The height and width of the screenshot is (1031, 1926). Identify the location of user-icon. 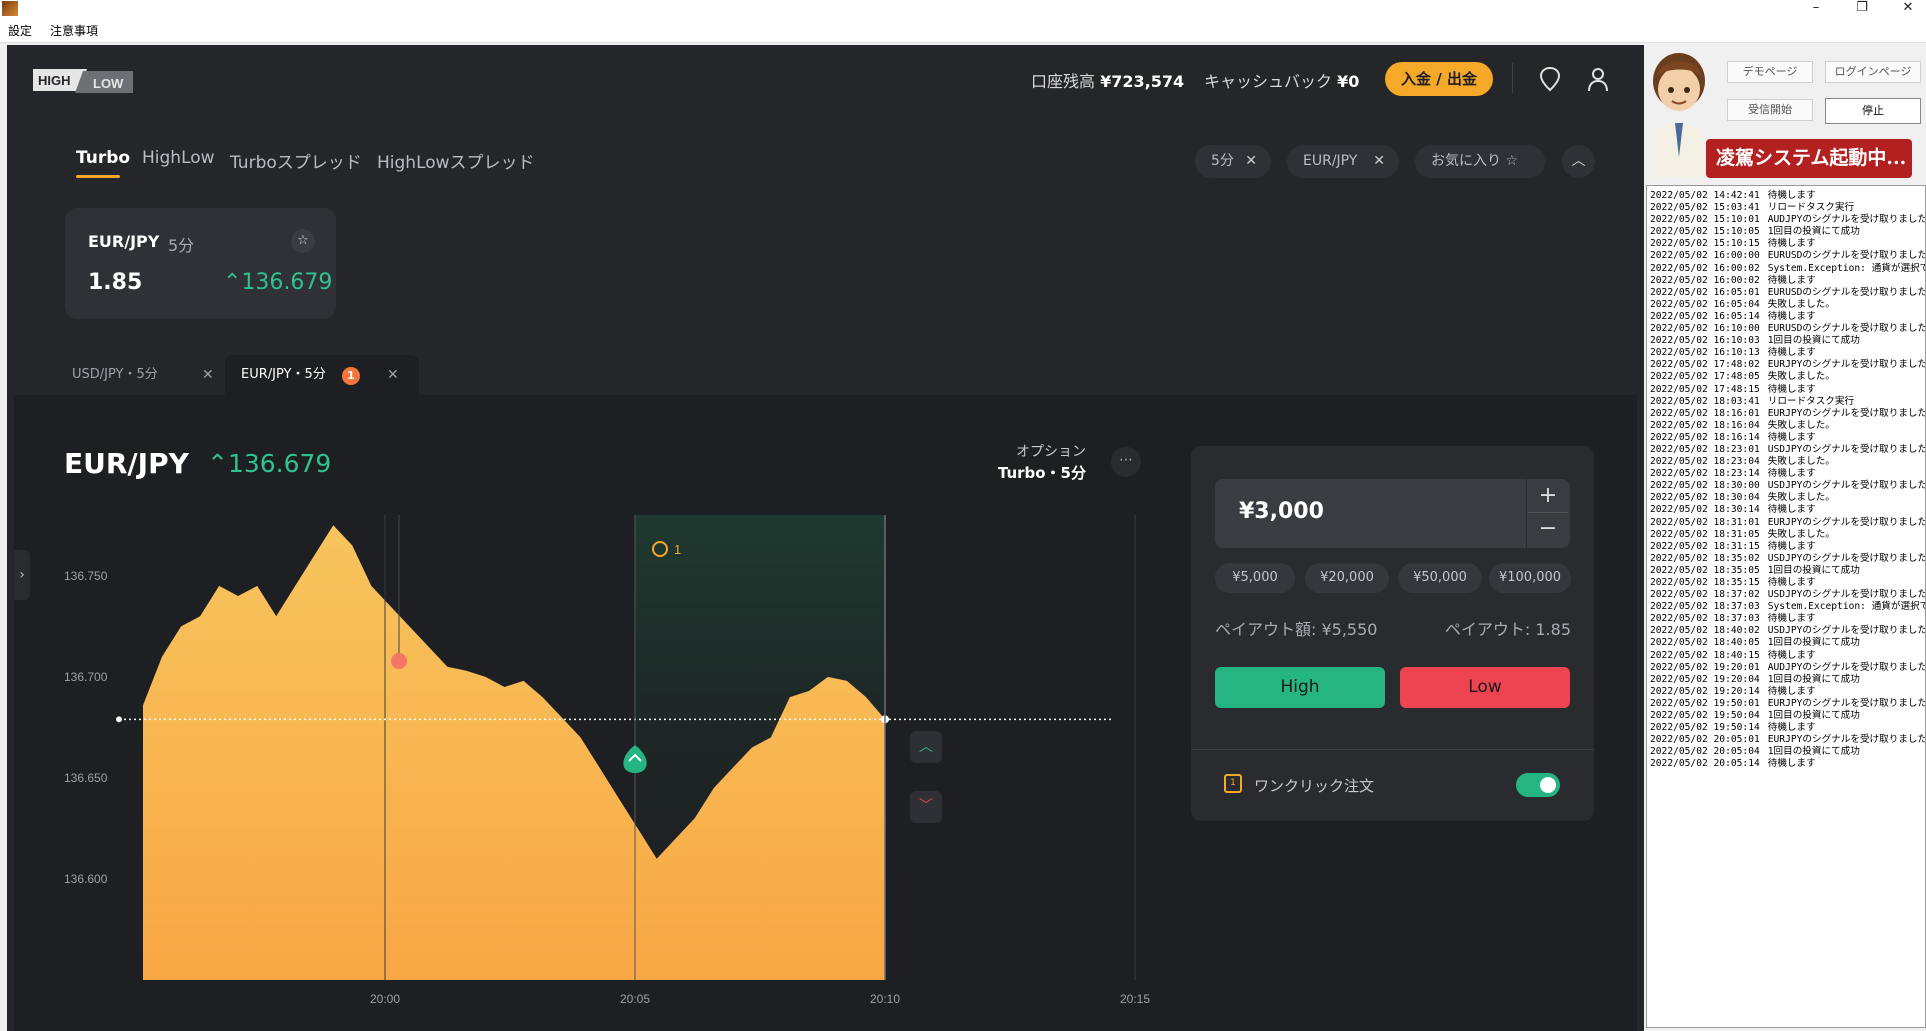
(1598, 79).